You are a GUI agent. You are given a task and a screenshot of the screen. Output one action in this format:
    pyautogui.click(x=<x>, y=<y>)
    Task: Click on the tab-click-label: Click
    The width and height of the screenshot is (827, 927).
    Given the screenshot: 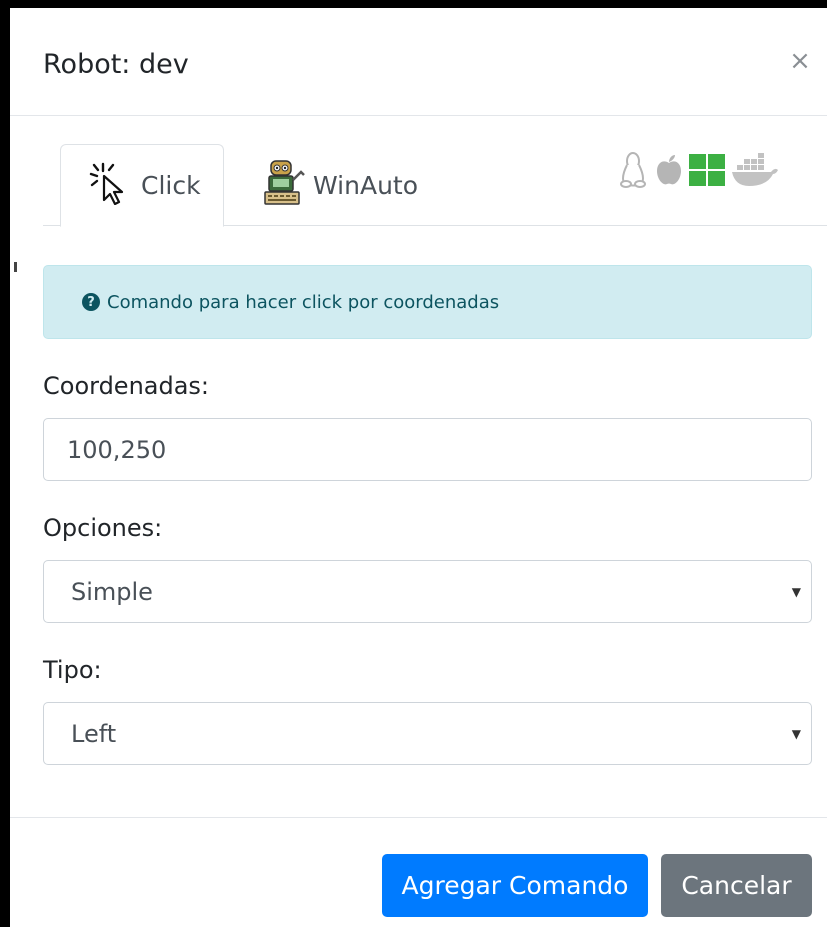 What is the action you would take?
    pyautogui.click(x=171, y=185)
    